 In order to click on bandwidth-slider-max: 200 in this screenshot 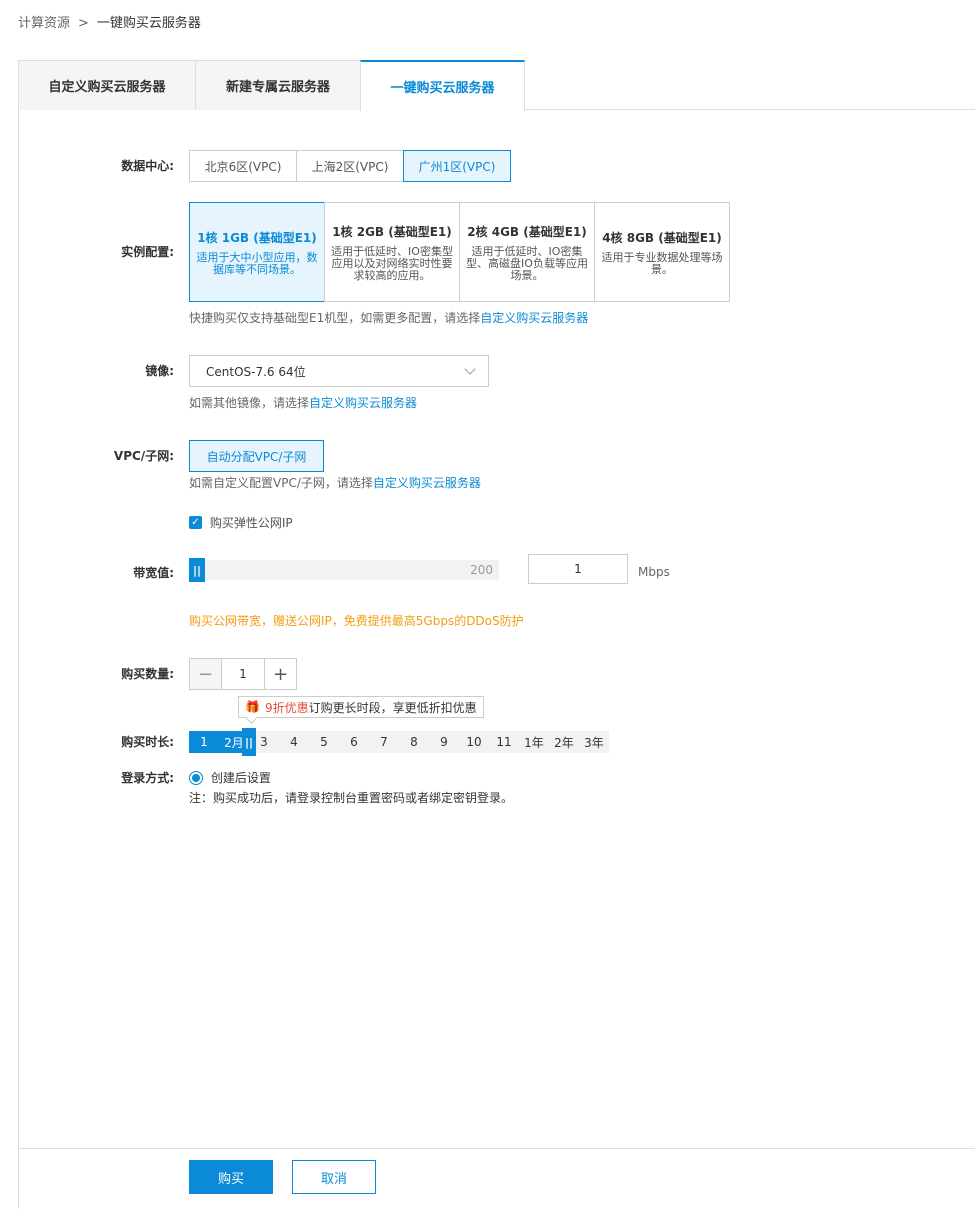, I will do `click(481, 570)`.